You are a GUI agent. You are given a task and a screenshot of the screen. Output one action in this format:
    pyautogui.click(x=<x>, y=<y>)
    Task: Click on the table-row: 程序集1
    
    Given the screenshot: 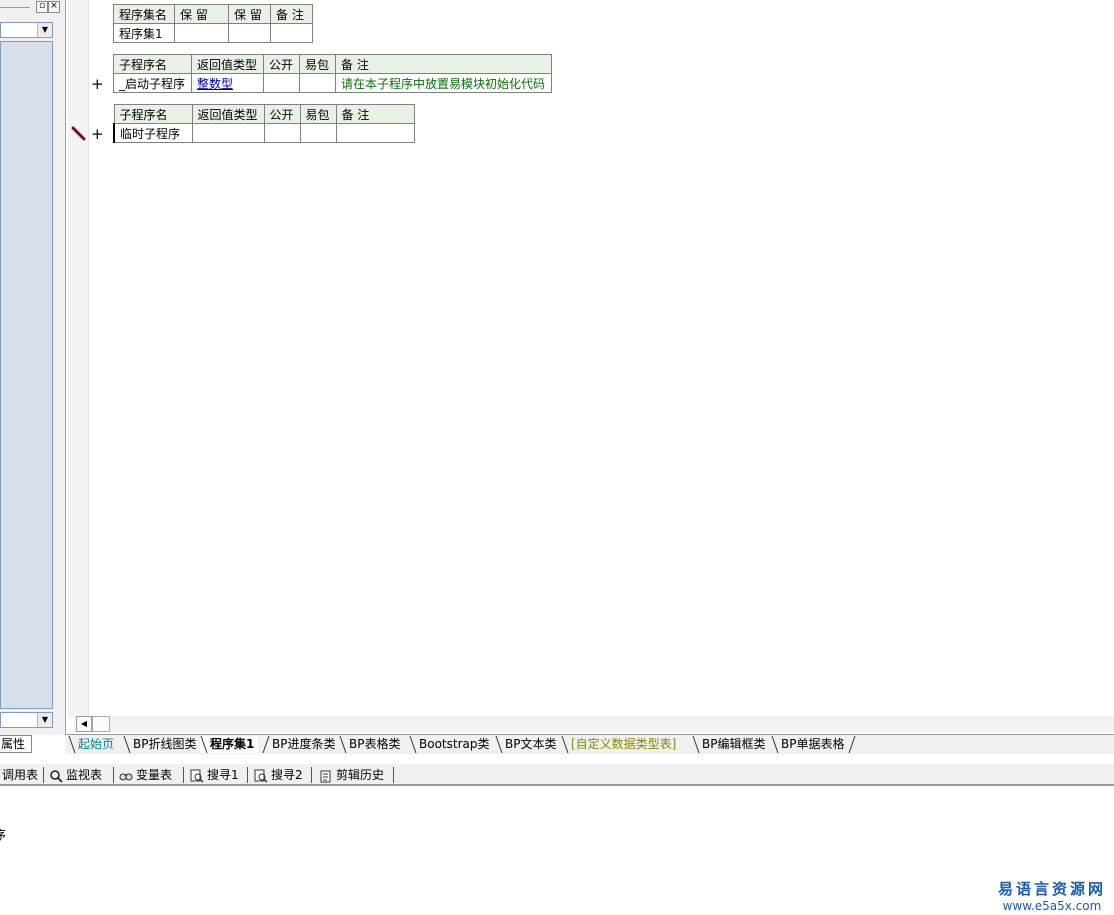 What is the action you would take?
    pyautogui.click(x=213, y=33)
    